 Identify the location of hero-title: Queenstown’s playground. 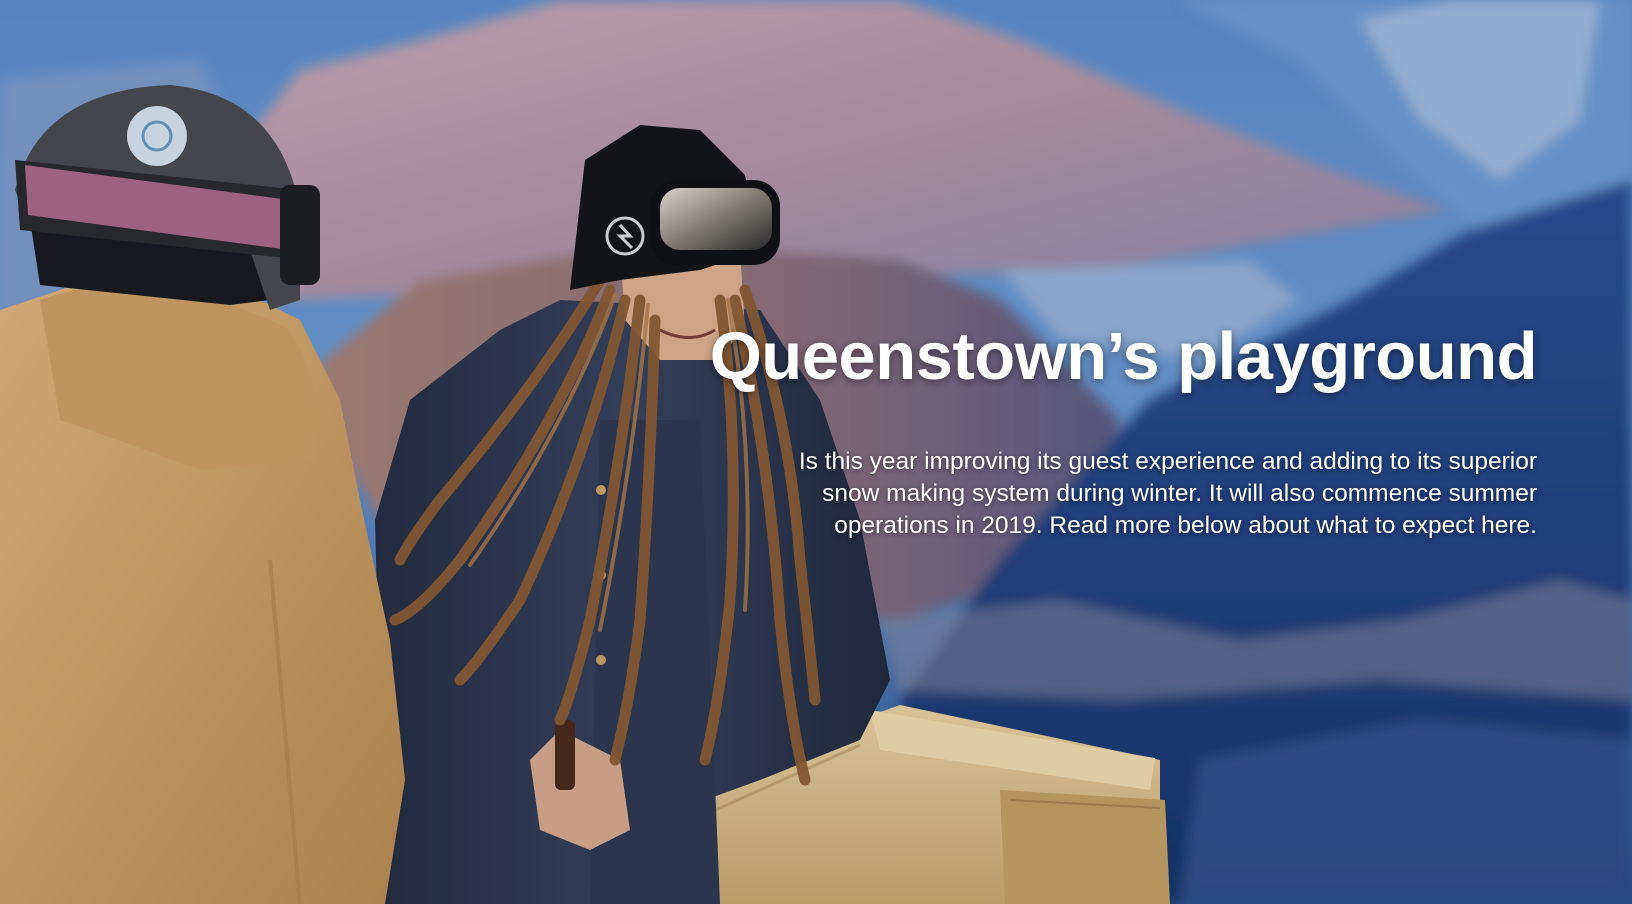
(1123, 356).